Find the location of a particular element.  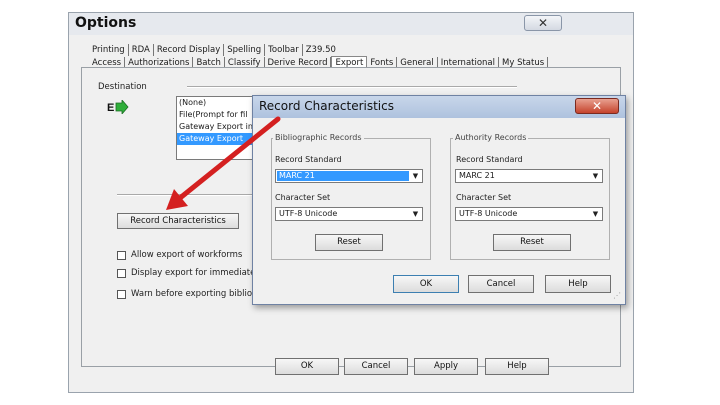

annotation-arrow is located at coordinates (223, 163).